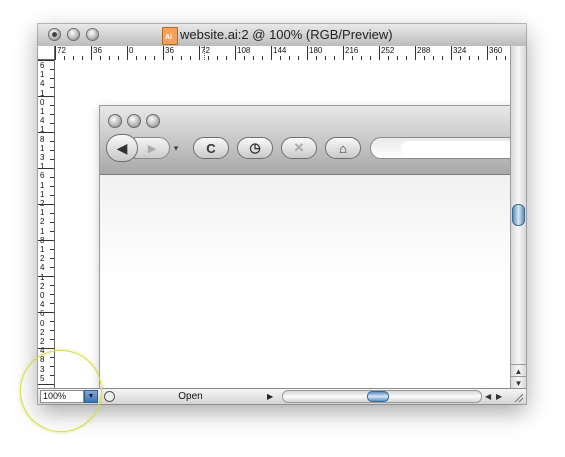 This screenshot has width=565, height=457. I want to click on horizontal-ruler: 72 36 0 36 72 108 144 180 216 252 288 324 360, so click(282, 53).